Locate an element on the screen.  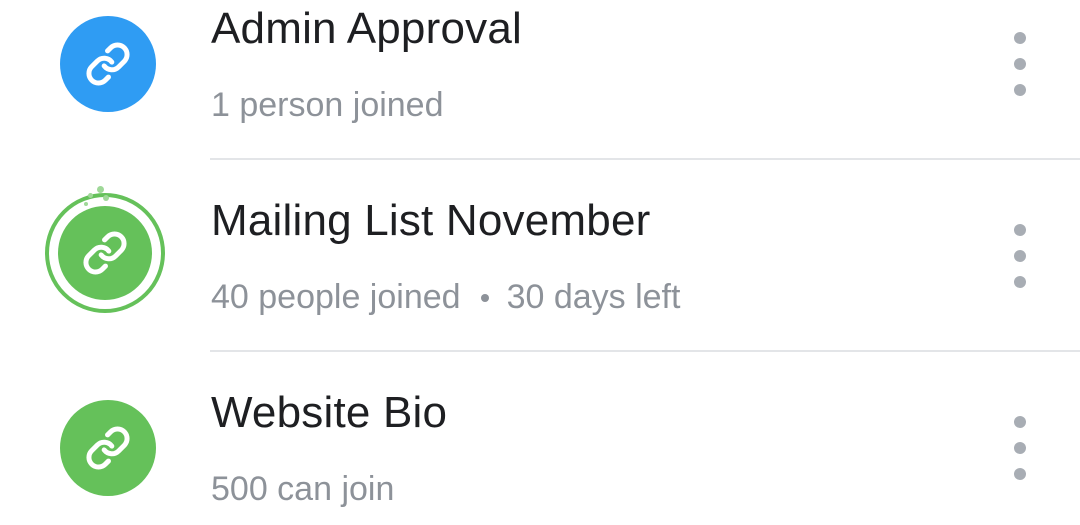
joined-count: 500 can join is located at coordinates (303, 489).